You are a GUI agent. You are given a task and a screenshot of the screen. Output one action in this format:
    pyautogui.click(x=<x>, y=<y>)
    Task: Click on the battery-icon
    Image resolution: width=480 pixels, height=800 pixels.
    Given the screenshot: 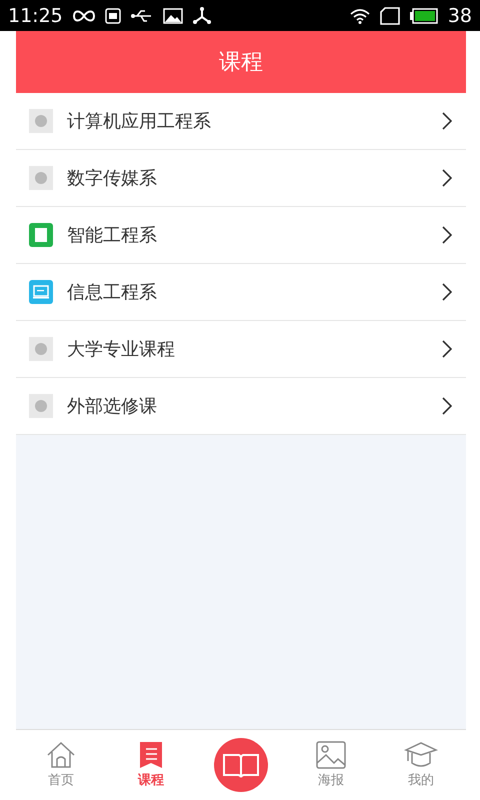 What is the action you would take?
    pyautogui.click(x=424, y=16)
    